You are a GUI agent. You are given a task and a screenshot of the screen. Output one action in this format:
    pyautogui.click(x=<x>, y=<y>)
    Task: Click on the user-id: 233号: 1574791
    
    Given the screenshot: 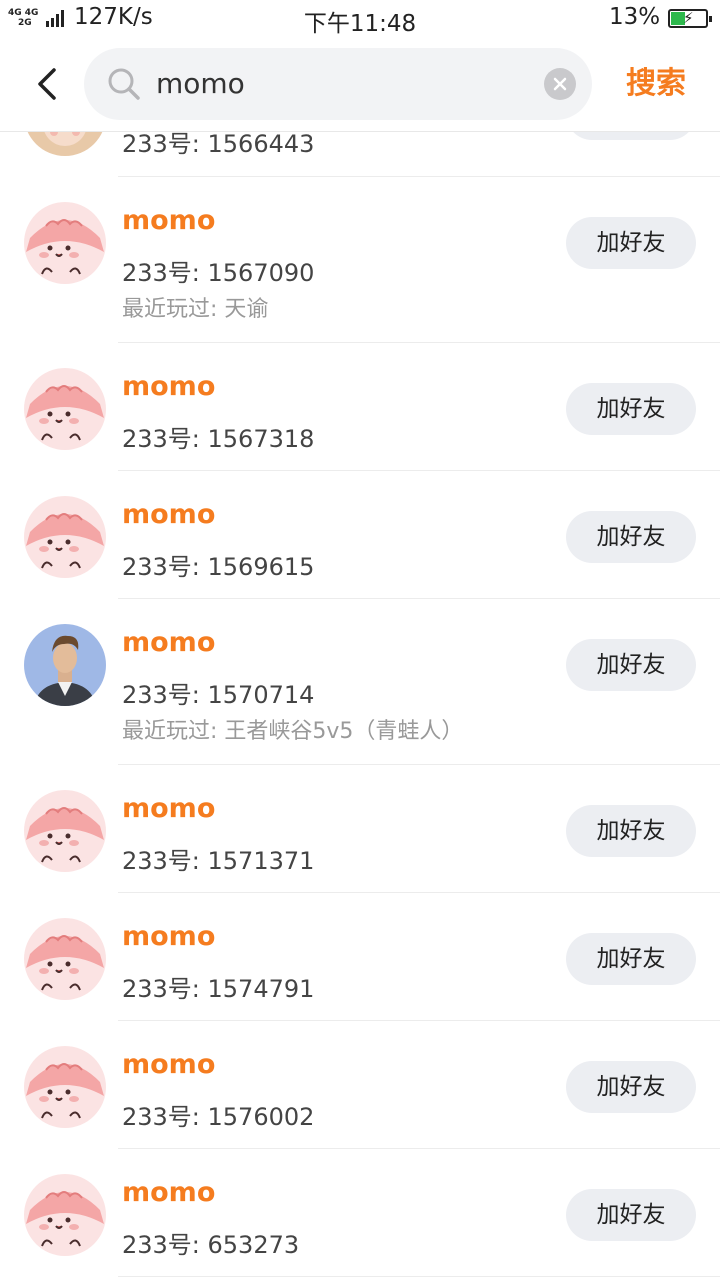 What is the action you would take?
    pyautogui.click(x=218, y=989)
    